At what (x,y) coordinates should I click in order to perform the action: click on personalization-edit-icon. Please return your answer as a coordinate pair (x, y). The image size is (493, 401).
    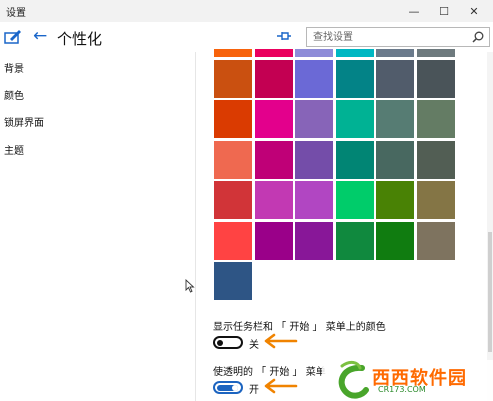
    Looking at the image, I should click on (12, 37).